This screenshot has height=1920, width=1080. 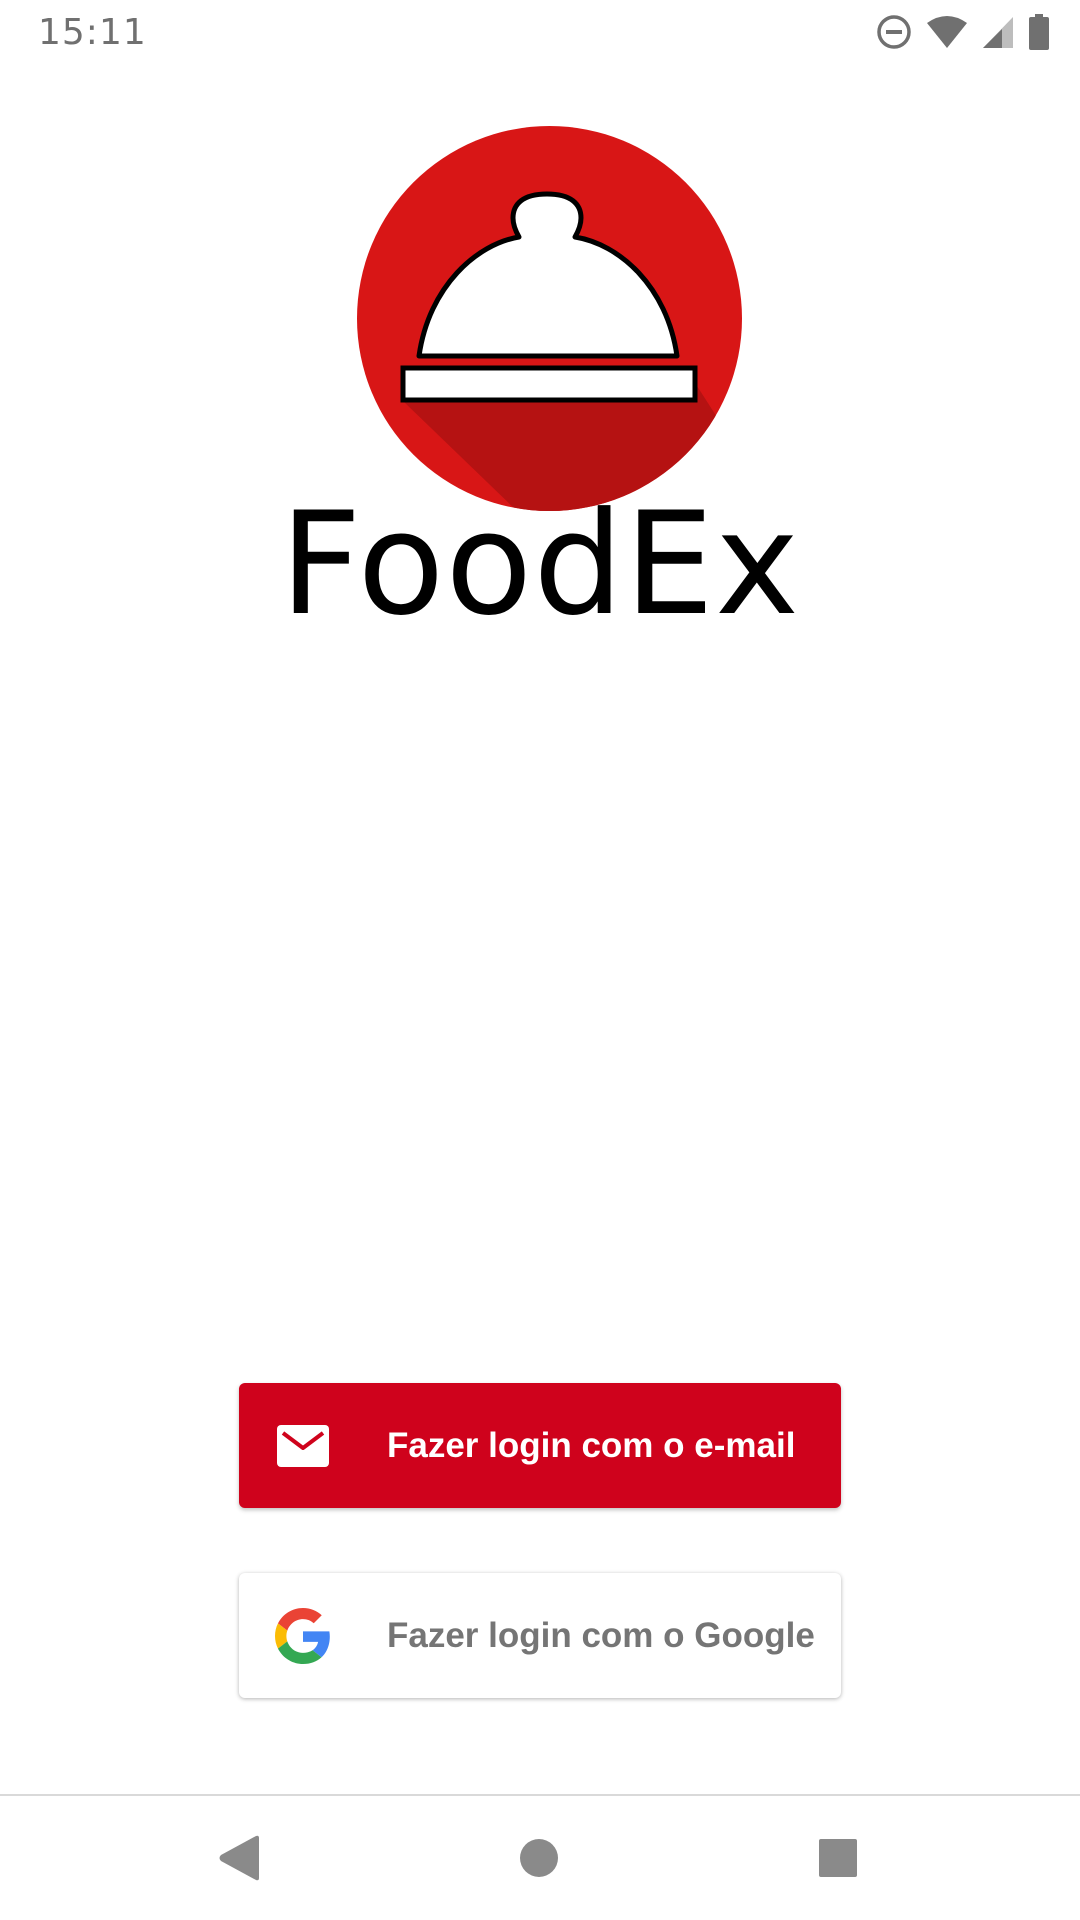 What do you see at coordinates (1039, 32) in the screenshot?
I see `battery-icon` at bounding box center [1039, 32].